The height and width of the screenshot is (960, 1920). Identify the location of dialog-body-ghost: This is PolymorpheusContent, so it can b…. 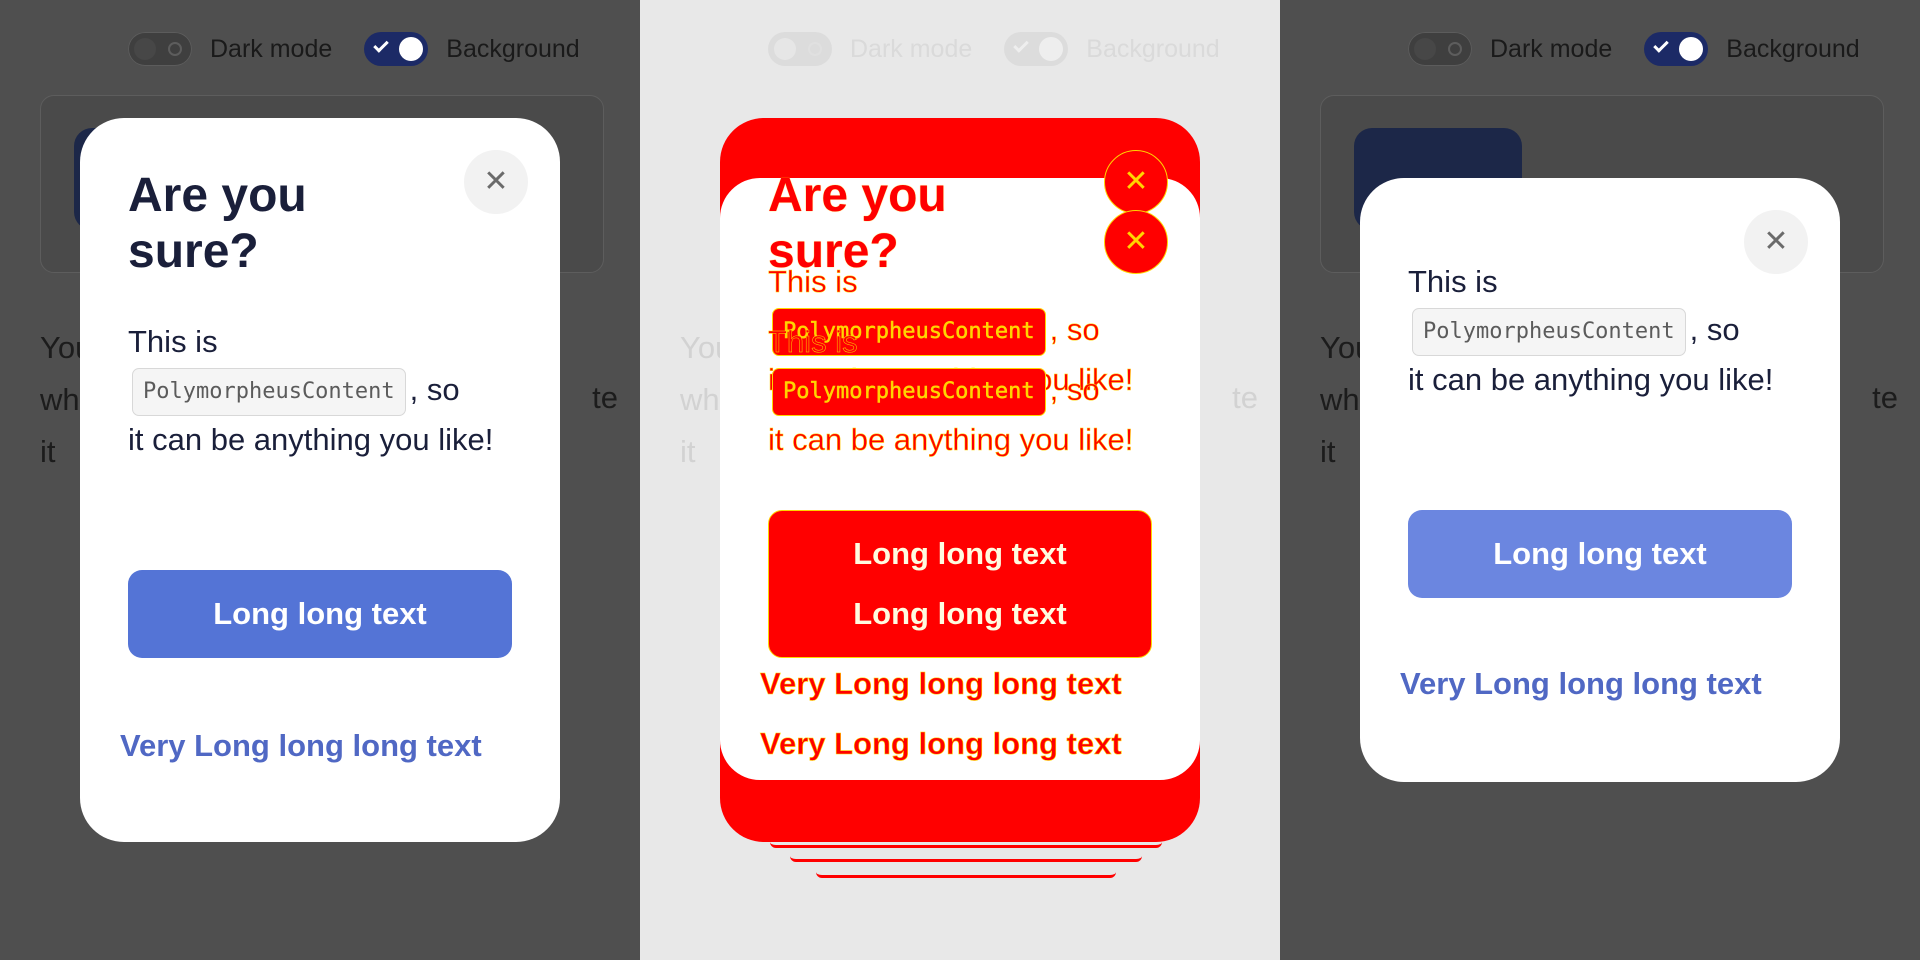
(958, 391).